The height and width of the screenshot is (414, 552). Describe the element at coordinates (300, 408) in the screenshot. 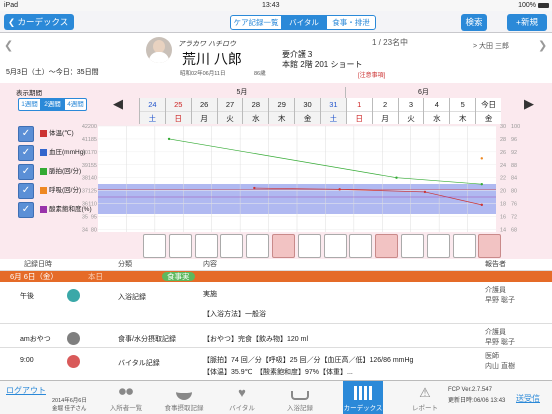

I see `tab-label: 入浴記録` at that location.